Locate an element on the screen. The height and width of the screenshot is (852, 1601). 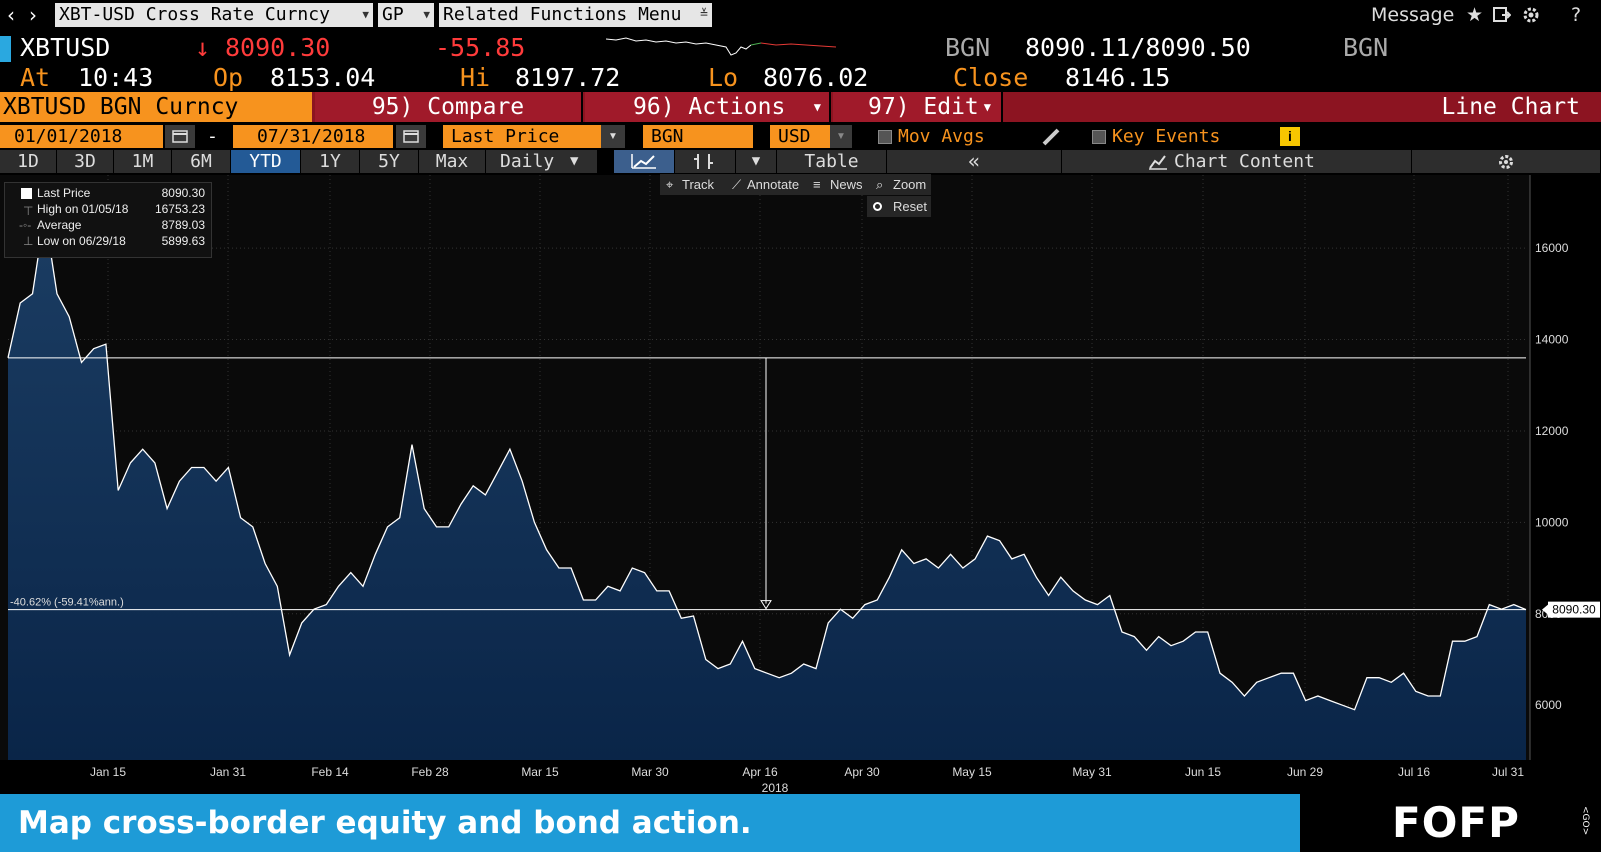
currency-field: USD is located at coordinates (800, 136).